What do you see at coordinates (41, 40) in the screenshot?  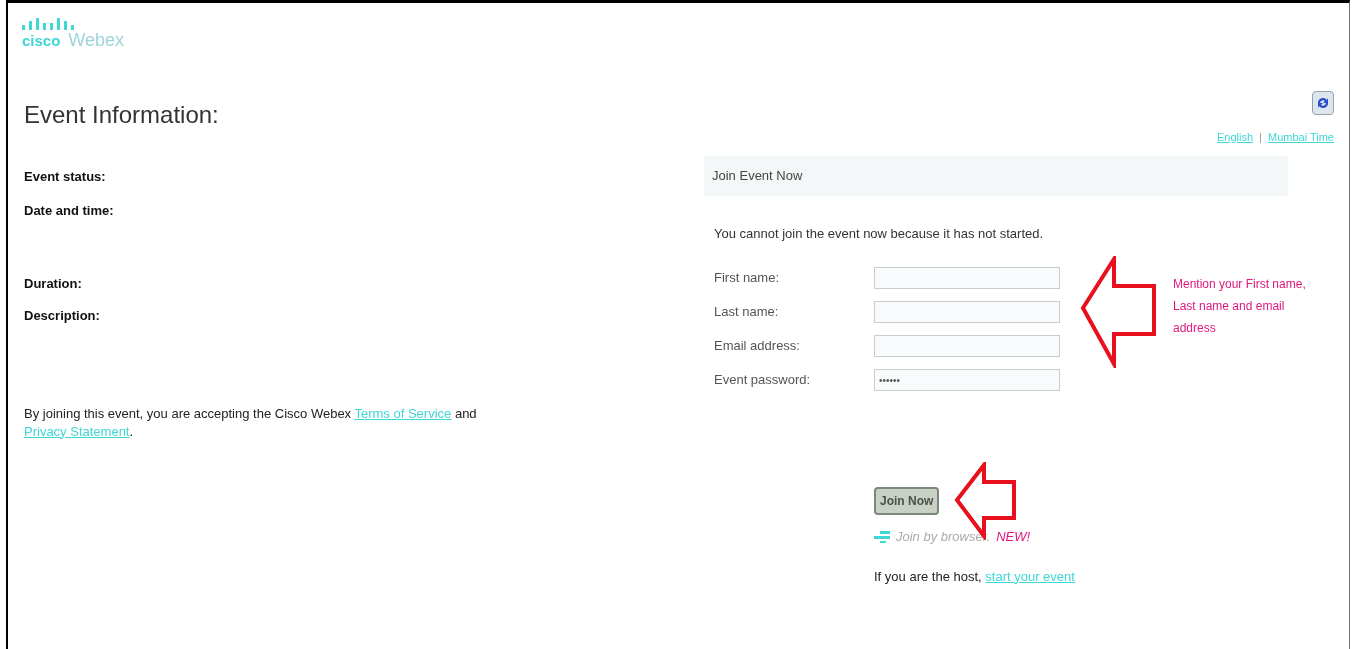 I see `brand-logo-text: cisco` at bounding box center [41, 40].